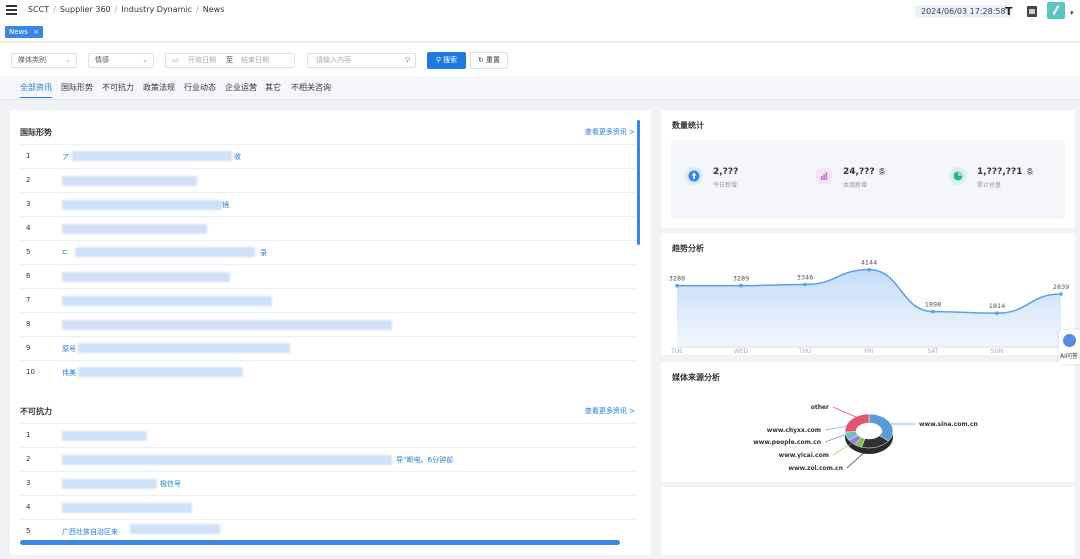 This screenshot has width=1080, height=559. What do you see at coordinates (328, 204) in the screenshot?
I see `news-row: 3 镜` at bounding box center [328, 204].